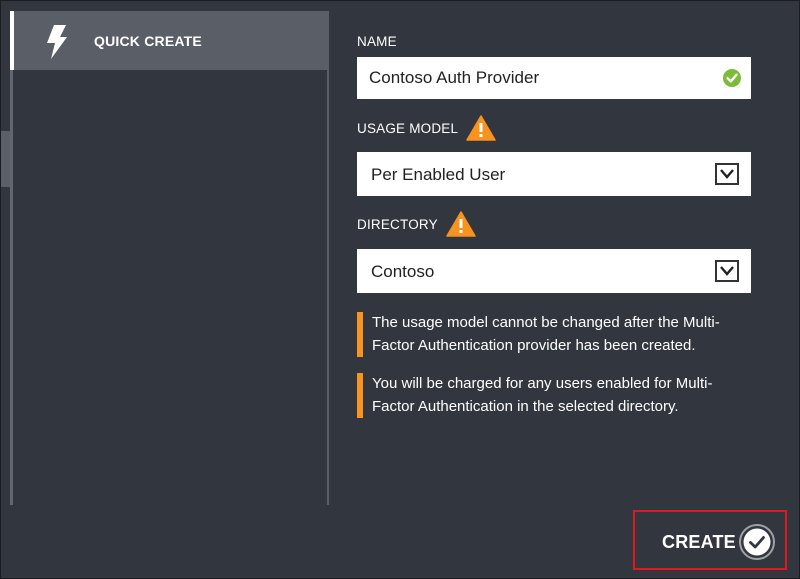 The image size is (800, 579). Describe the element at coordinates (426, 128) in the screenshot. I see `usage-model-label: USAGE MODEL` at that location.